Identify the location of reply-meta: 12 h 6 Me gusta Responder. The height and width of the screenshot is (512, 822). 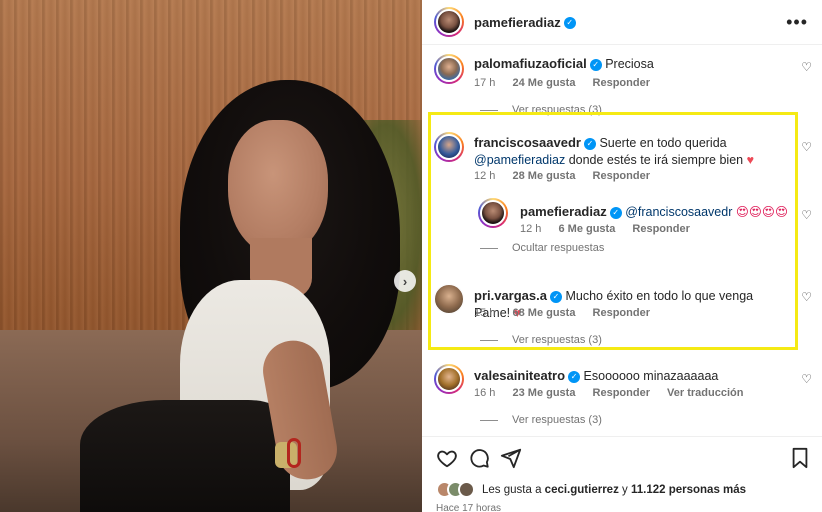
(612, 229).